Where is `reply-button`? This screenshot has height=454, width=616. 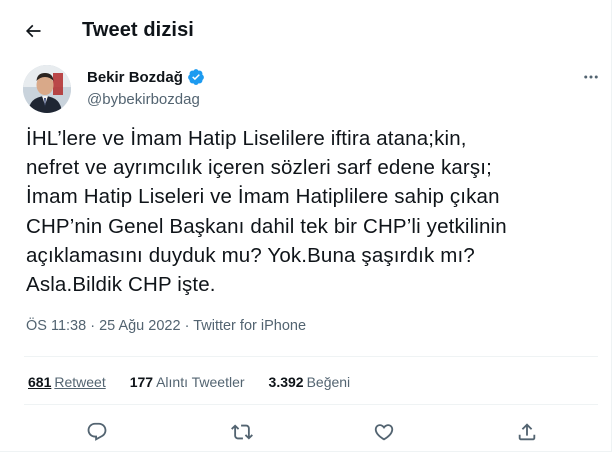 reply-button is located at coordinates (97, 432).